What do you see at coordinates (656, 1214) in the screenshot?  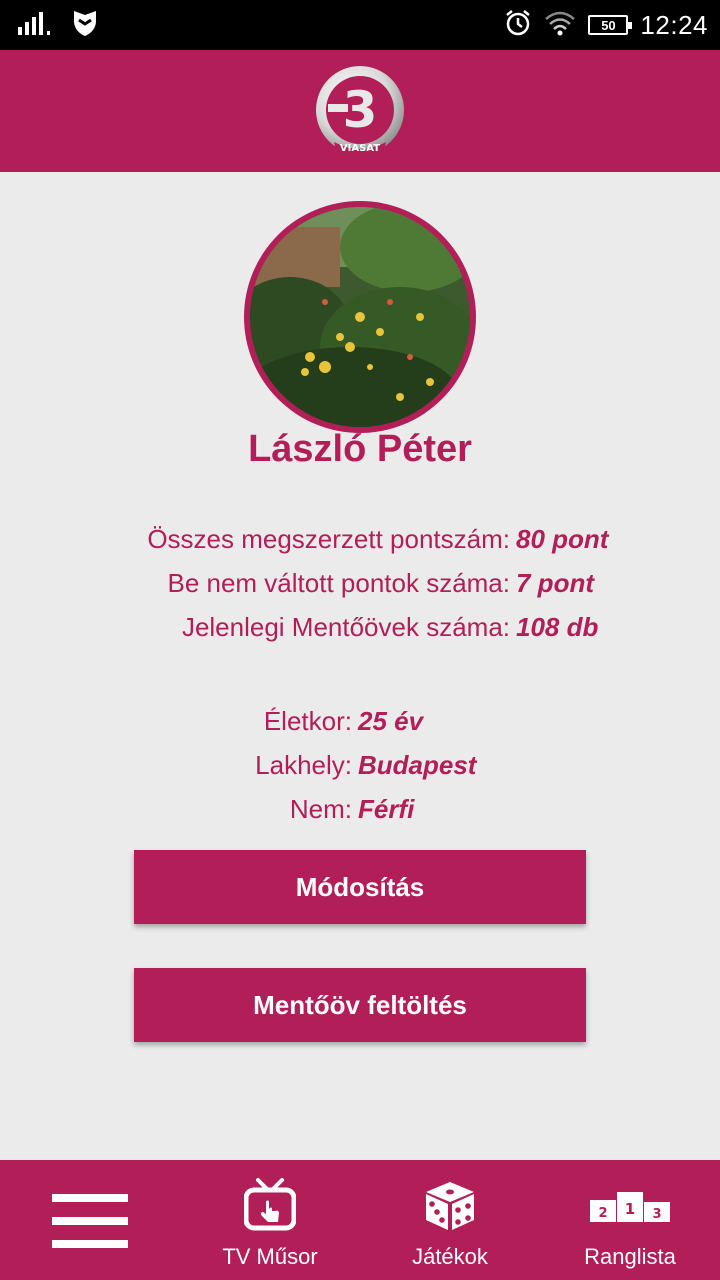 I see `svg-text: 3` at bounding box center [656, 1214].